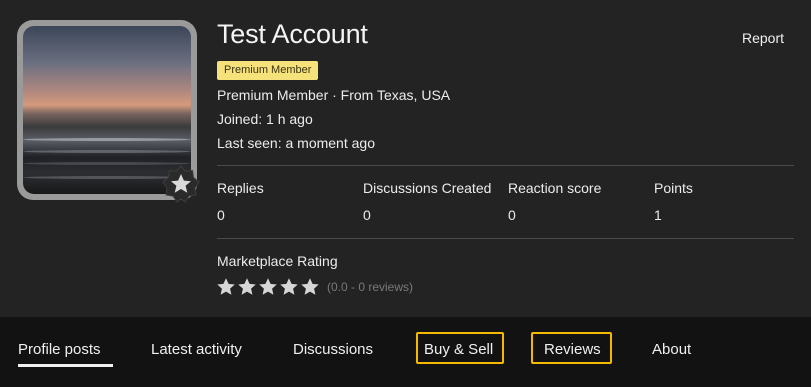  Describe the element at coordinates (277, 261) in the screenshot. I see `marketplace-rating-label: Marketplace Rating` at that location.